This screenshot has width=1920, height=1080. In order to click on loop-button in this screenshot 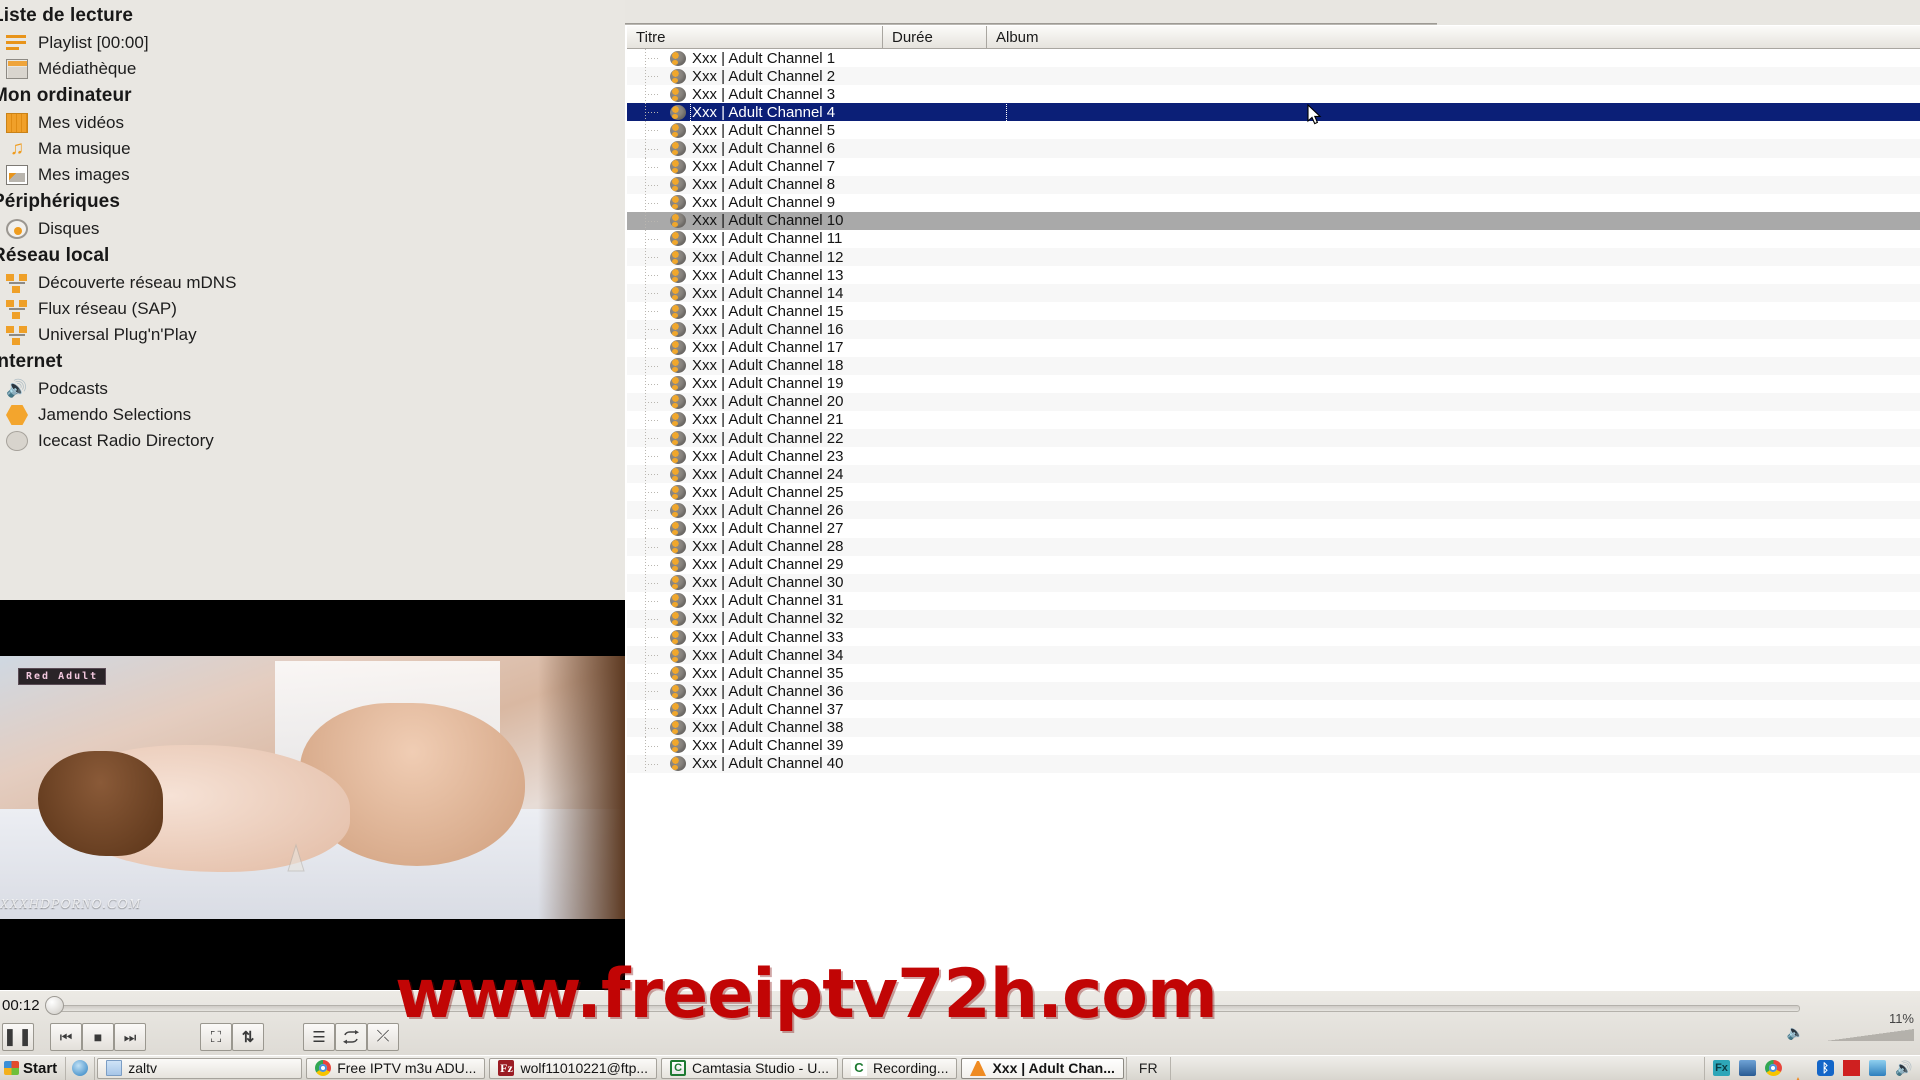, I will do `click(351, 1037)`.